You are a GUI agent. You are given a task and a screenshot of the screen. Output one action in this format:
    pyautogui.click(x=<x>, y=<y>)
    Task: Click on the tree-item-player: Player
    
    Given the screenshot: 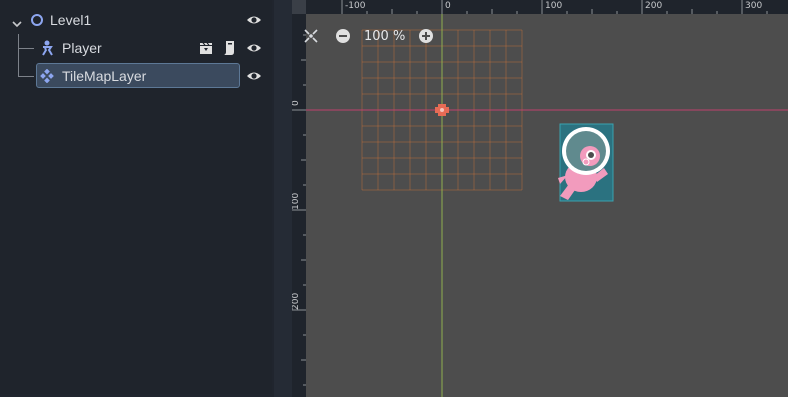 What is the action you would take?
    pyautogui.click(x=138, y=48)
    